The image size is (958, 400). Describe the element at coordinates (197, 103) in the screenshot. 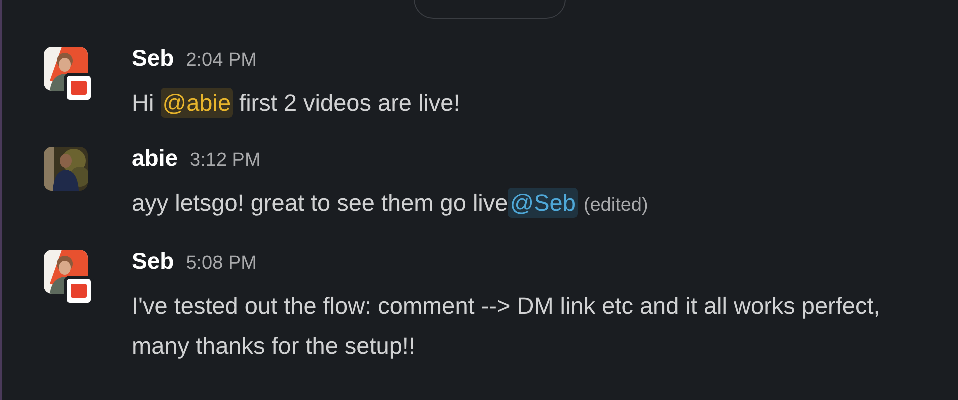

I see `mention-link: @abie` at that location.